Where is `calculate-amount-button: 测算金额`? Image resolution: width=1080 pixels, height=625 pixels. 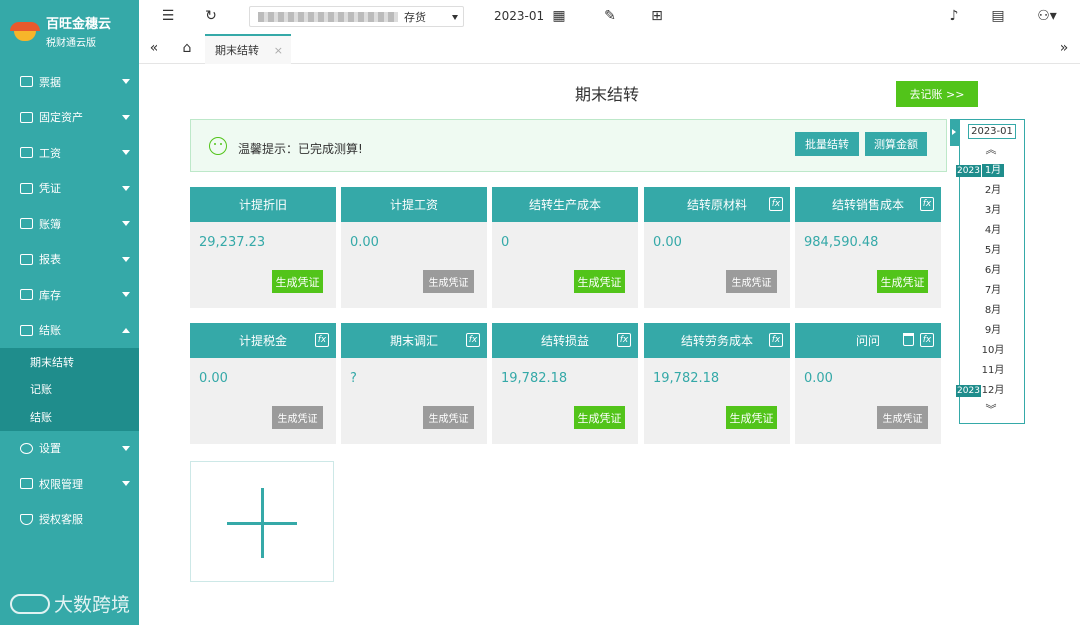 calculate-amount-button: 测算金额 is located at coordinates (896, 144).